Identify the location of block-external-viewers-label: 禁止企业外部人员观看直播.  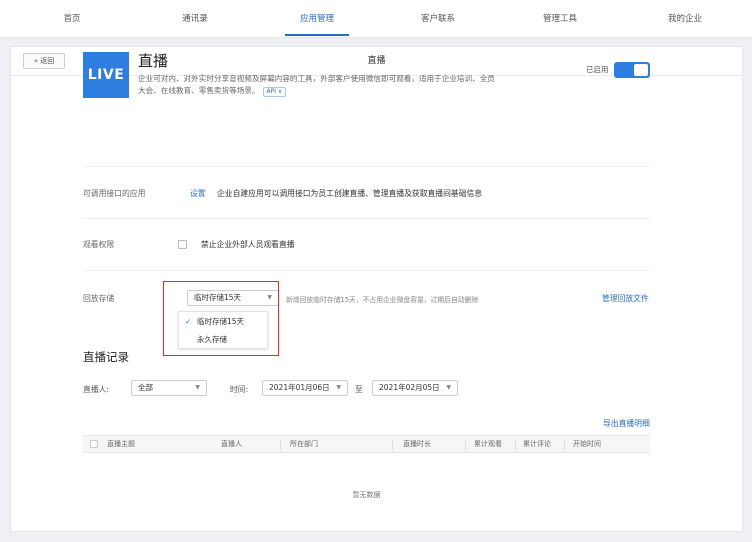
(248, 244).